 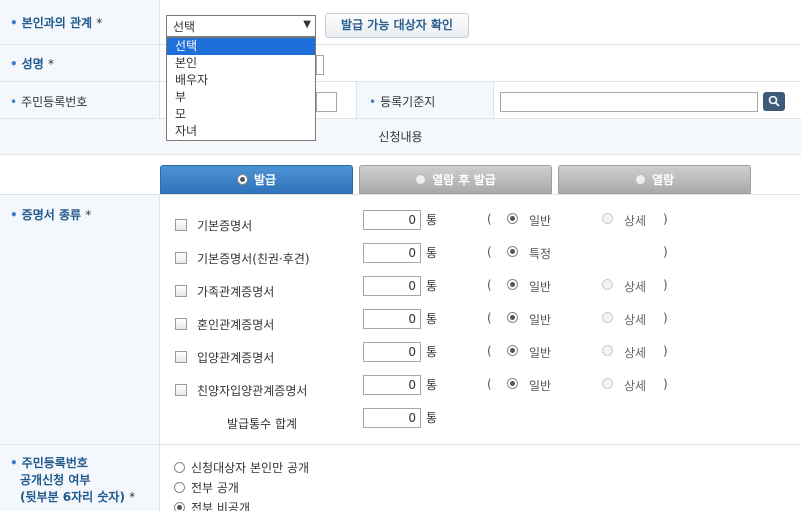 I want to click on disclosure-option: 전부 공개, so click(x=241, y=488).